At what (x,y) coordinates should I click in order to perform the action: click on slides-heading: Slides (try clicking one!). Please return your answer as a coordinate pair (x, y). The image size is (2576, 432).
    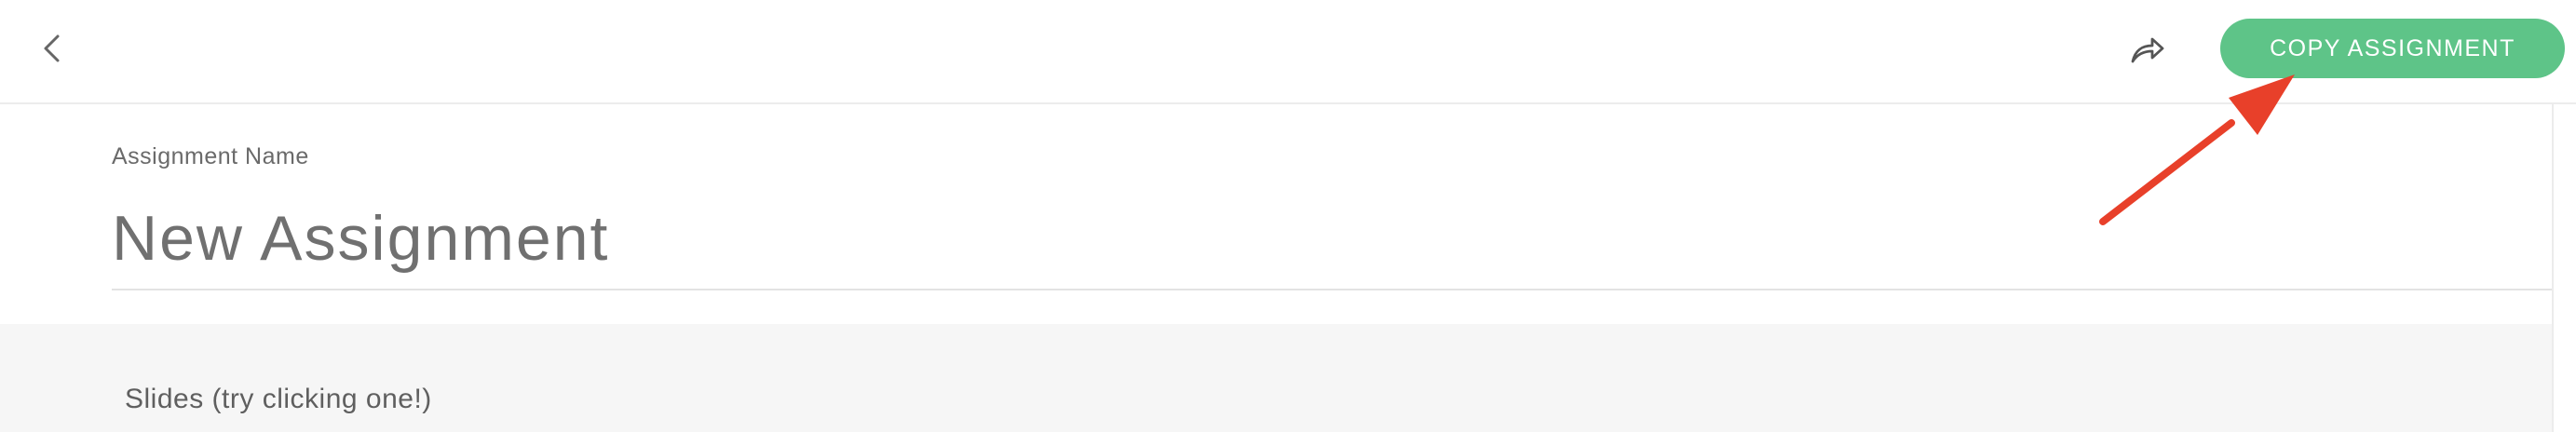
    Looking at the image, I should click on (278, 399).